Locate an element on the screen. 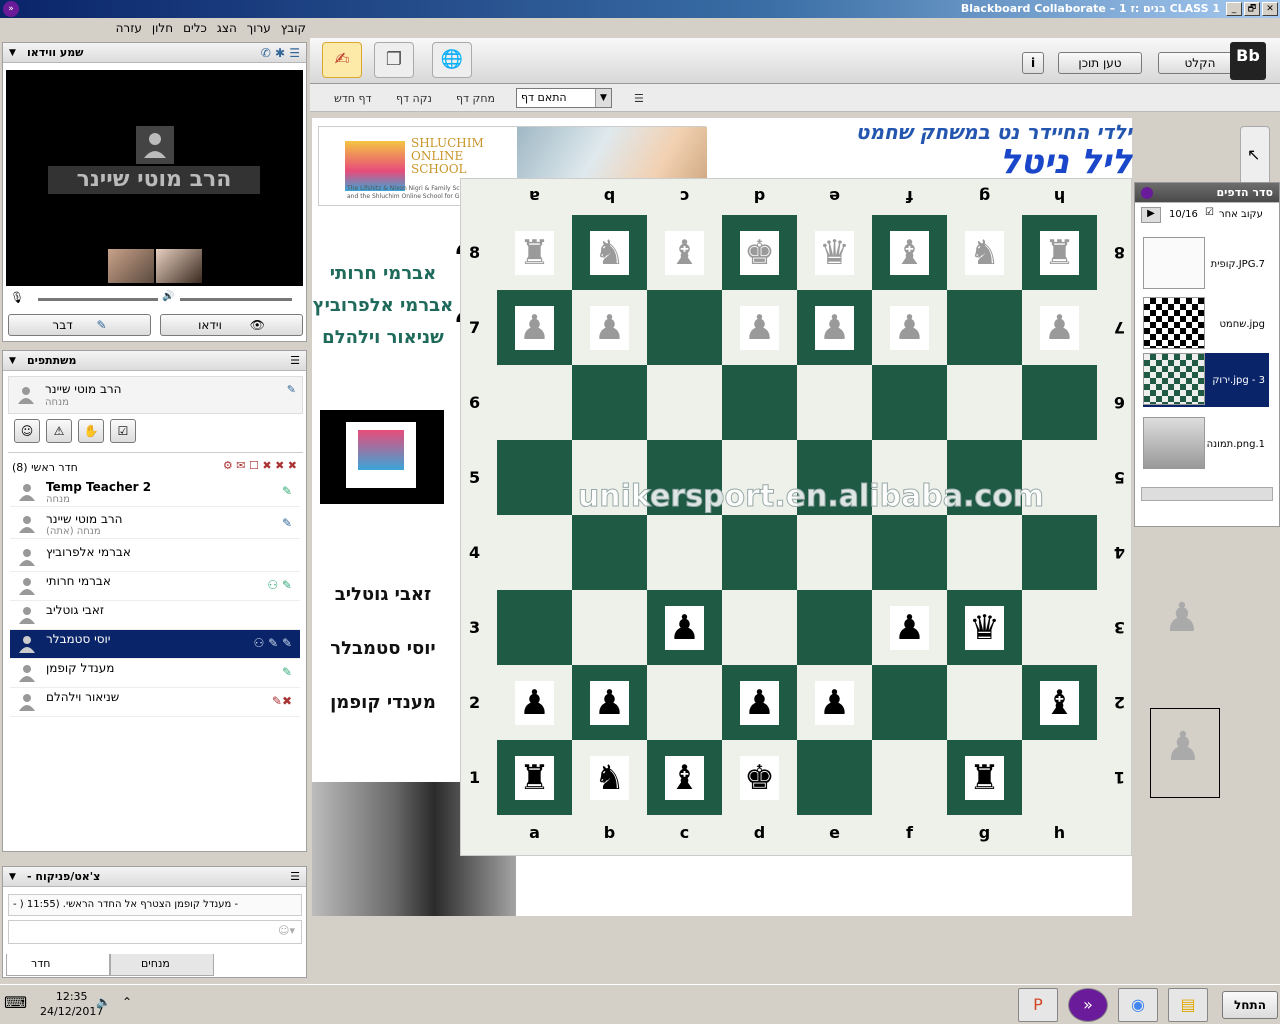 This screenshot has width=1280, height=1024. emoticon-icon: ☺▾ is located at coordinates (286, 930).